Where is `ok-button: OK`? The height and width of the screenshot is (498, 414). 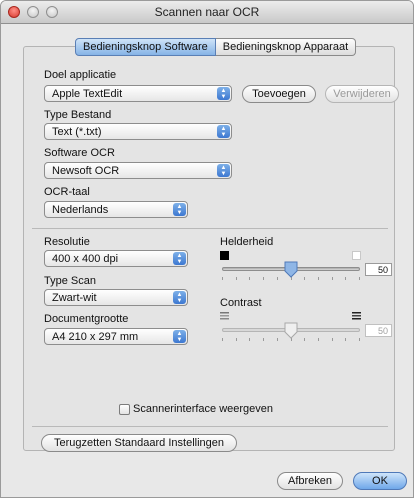
ok-button: OK is located at coordinates (380, 481).